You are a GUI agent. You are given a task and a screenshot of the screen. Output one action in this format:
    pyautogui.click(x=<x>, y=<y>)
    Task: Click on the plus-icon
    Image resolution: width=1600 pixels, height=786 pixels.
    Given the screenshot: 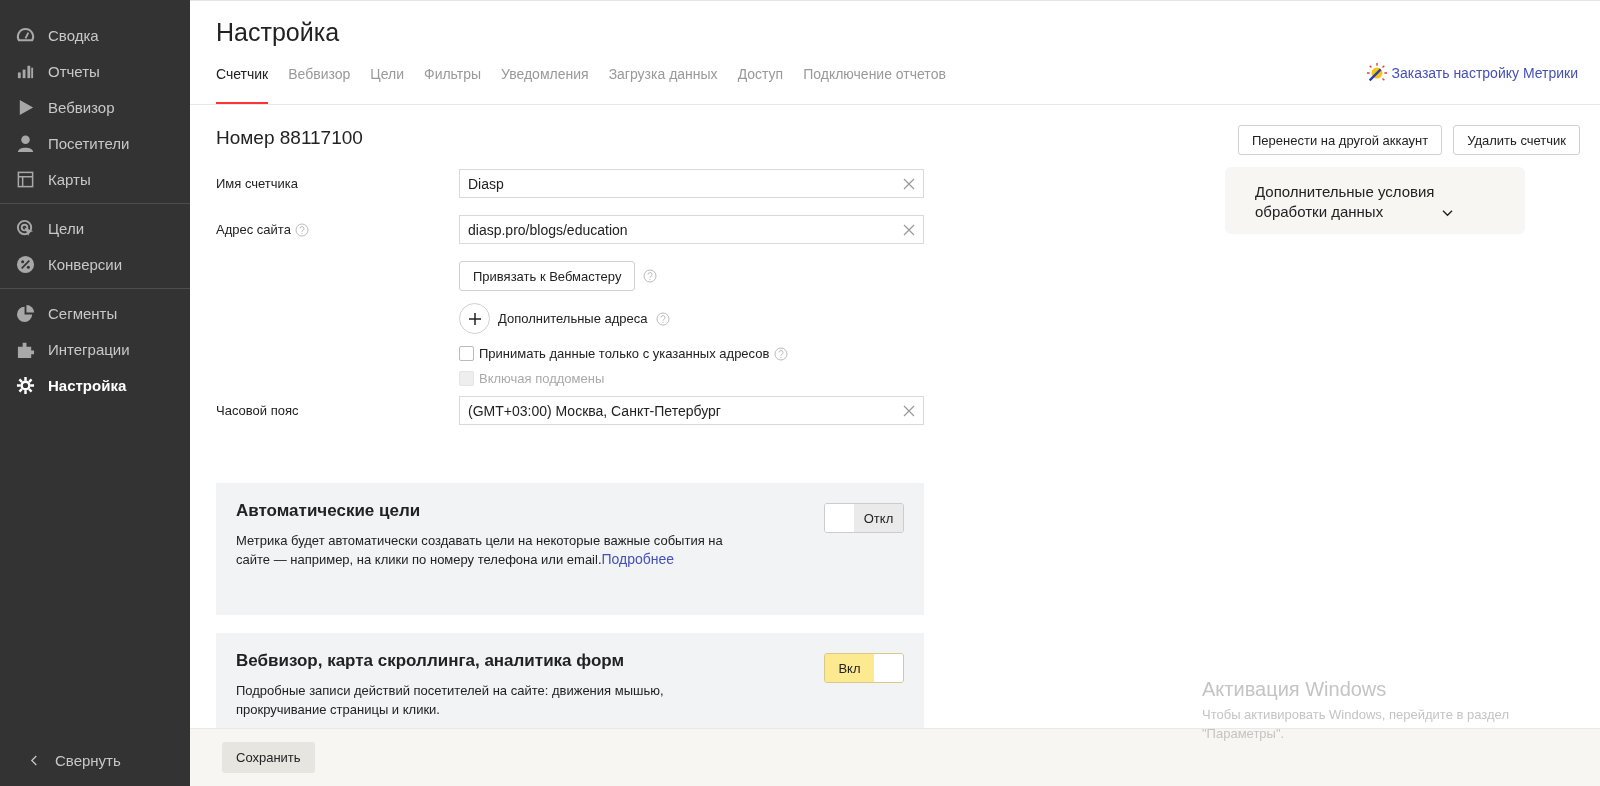 What is the action you would take?
    pyautogui.click(x=474, y=318)
    